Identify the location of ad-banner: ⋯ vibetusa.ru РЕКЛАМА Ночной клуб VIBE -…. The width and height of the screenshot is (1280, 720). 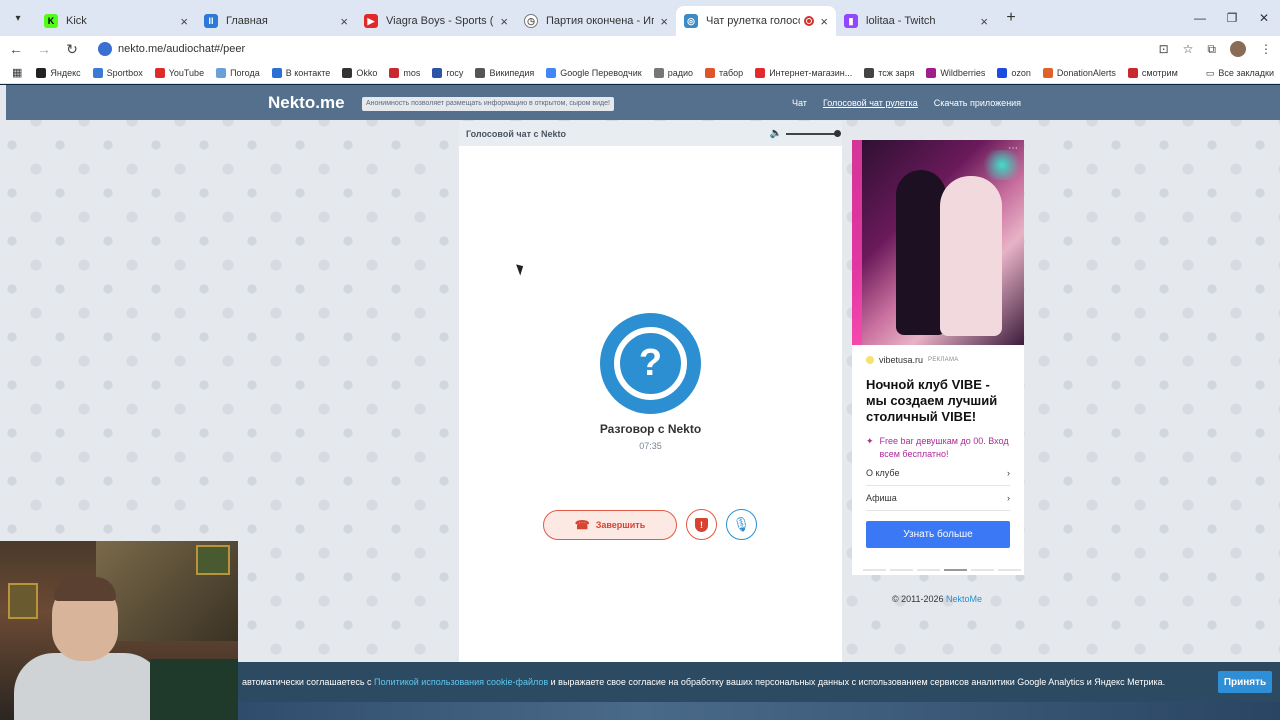
(938, 357).